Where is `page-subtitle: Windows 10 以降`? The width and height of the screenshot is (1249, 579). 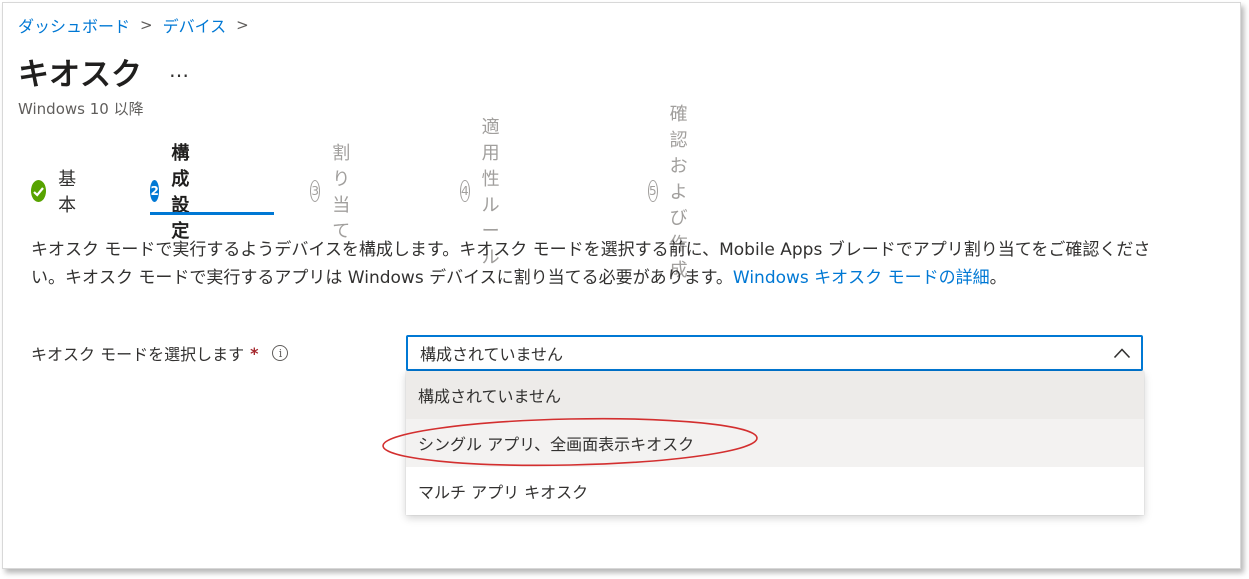 page-subtitle: Windows 10 以降 is located at coordinates (81, 109).